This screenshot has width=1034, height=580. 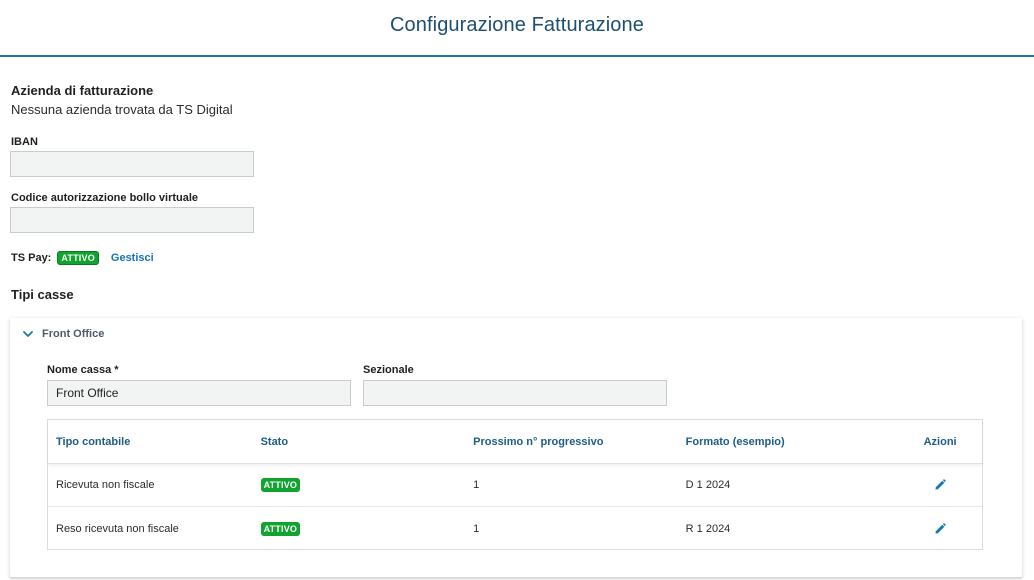 I want to click on bollo-label: Codice autorizzazione bollo virtuale, so click(x=105, y=198).